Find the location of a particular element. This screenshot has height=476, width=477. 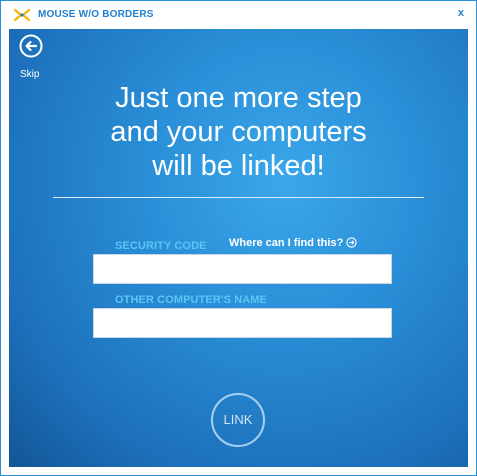

security-code-input is located at coordinates (242, 269).